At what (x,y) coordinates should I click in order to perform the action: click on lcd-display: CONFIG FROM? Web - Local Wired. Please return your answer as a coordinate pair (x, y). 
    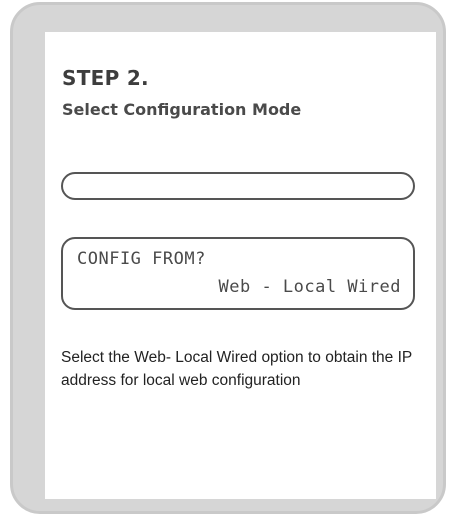
    Looking at the image, I should click on (238, 273).